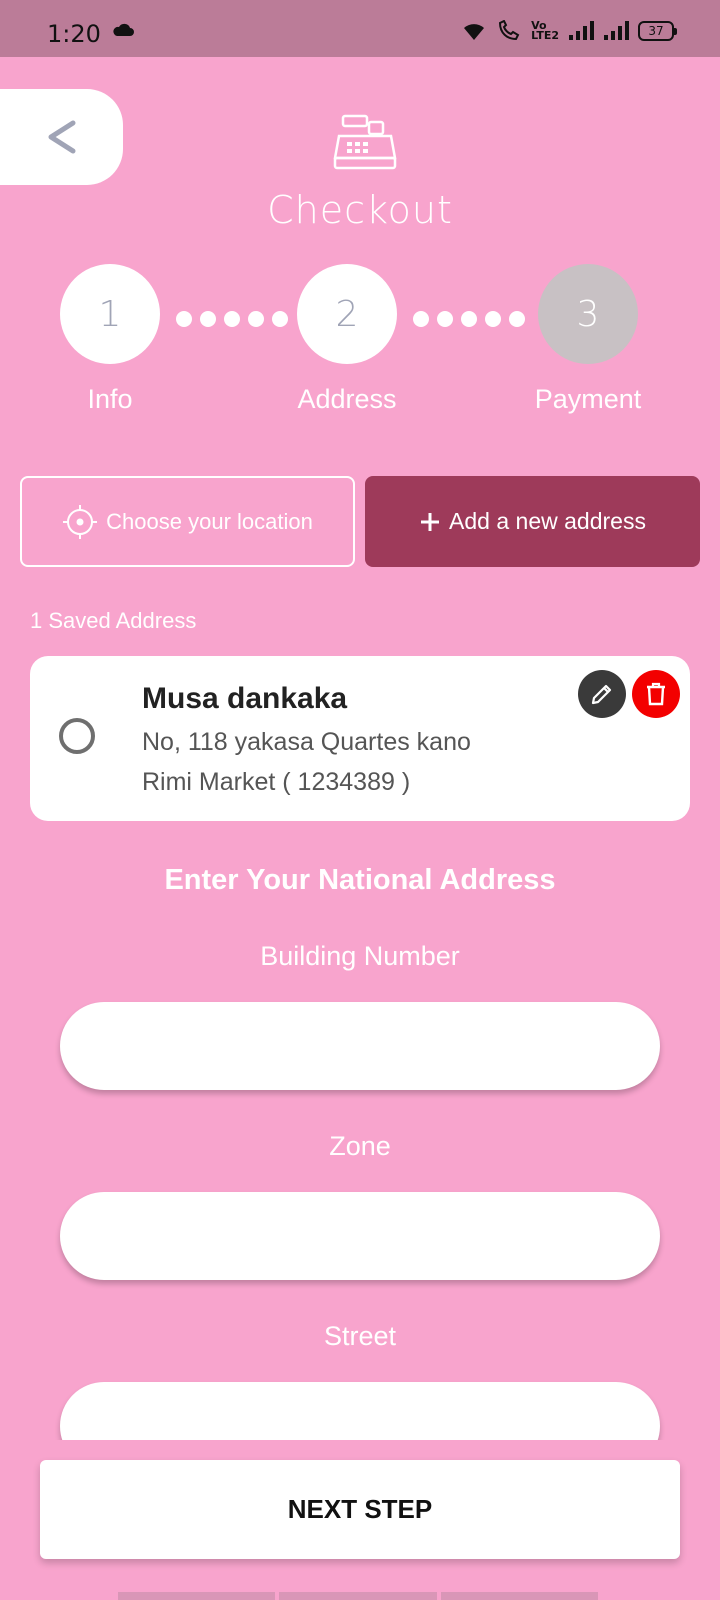 Image resolution: width=720 pixels, height=1600 pixels. I want to click on address-name: Musa dankaka, so click(245, 698).